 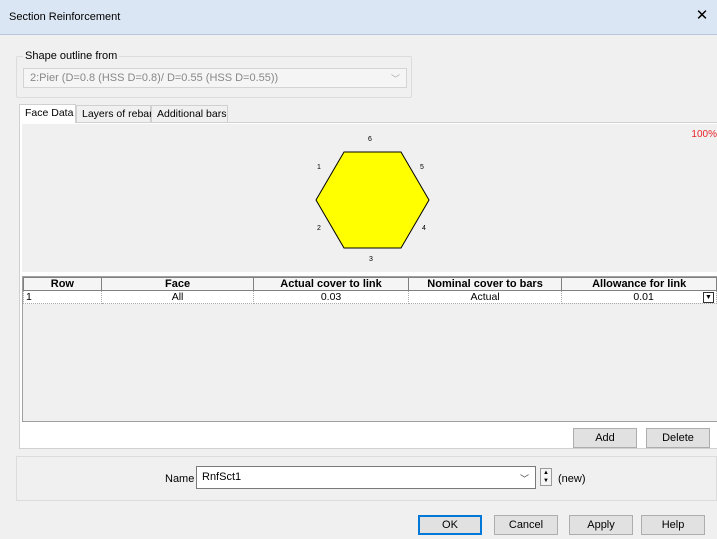 What do you see at coordinates (177, 284) in the screenshot?
I see `col-face-header: Face` at bounding box center [177, 284].